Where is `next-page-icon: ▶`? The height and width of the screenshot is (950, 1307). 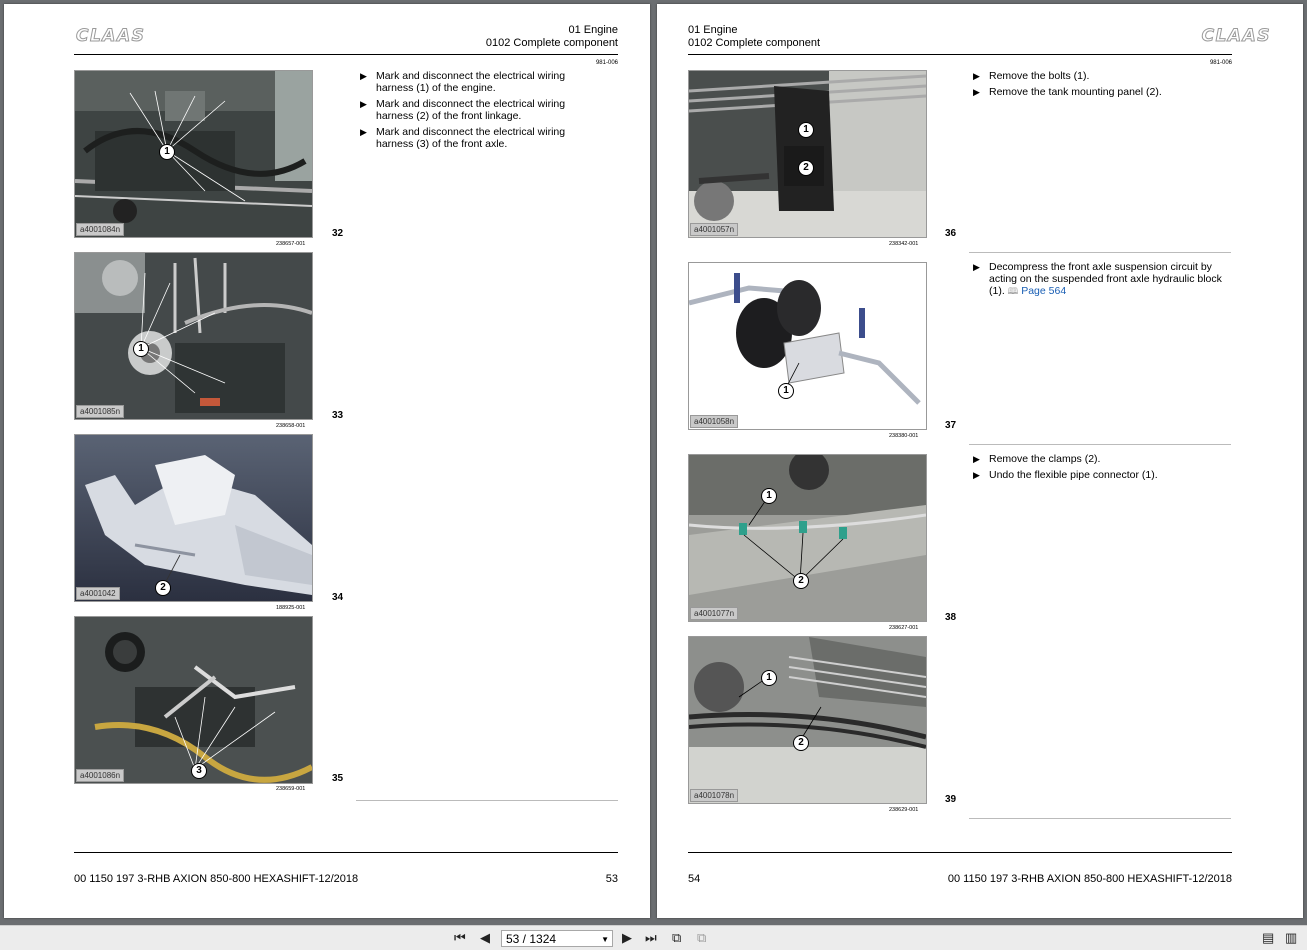 next-page-icon: ▶ is located at coordinates (627, 938).